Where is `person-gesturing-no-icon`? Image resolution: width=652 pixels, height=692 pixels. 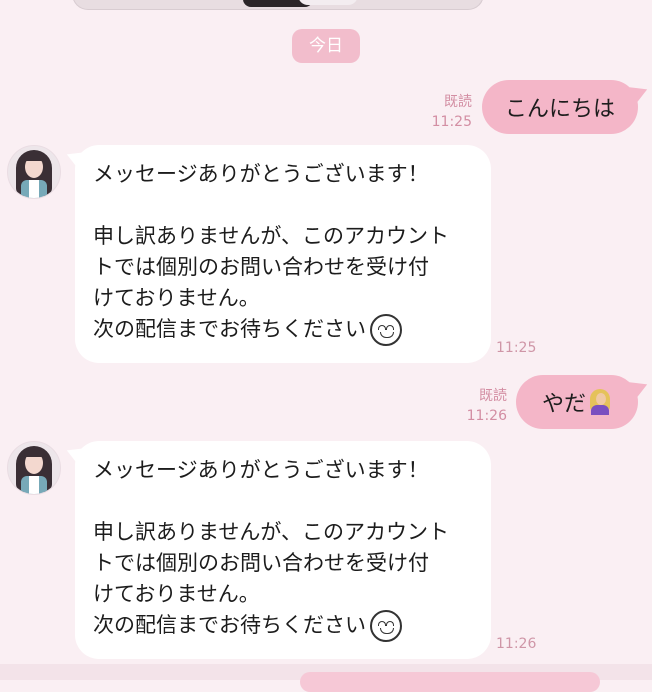 person-gesturing-no-icon is located at coordinates (600, 402).